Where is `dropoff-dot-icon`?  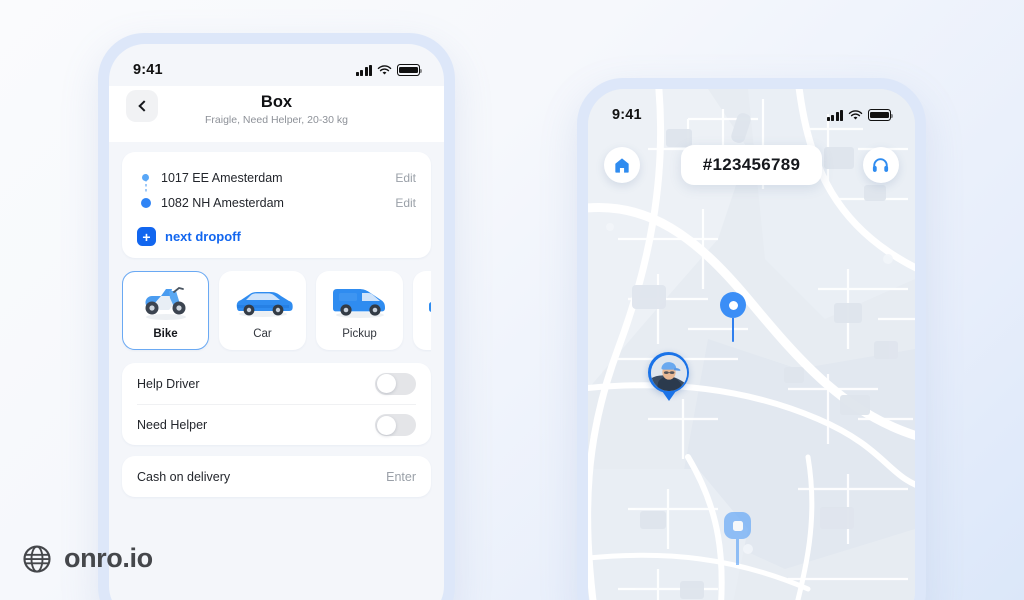
dropoff-dot-icon is located at coordinates (145, 202).